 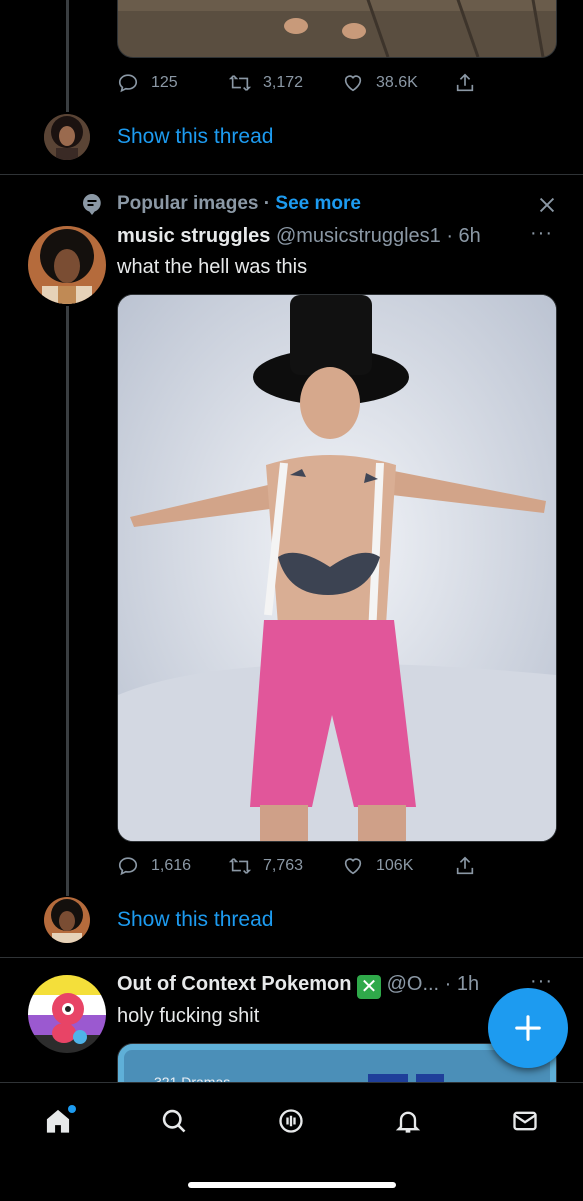 I want to click on compose-button, so click(x=528, y=1028).